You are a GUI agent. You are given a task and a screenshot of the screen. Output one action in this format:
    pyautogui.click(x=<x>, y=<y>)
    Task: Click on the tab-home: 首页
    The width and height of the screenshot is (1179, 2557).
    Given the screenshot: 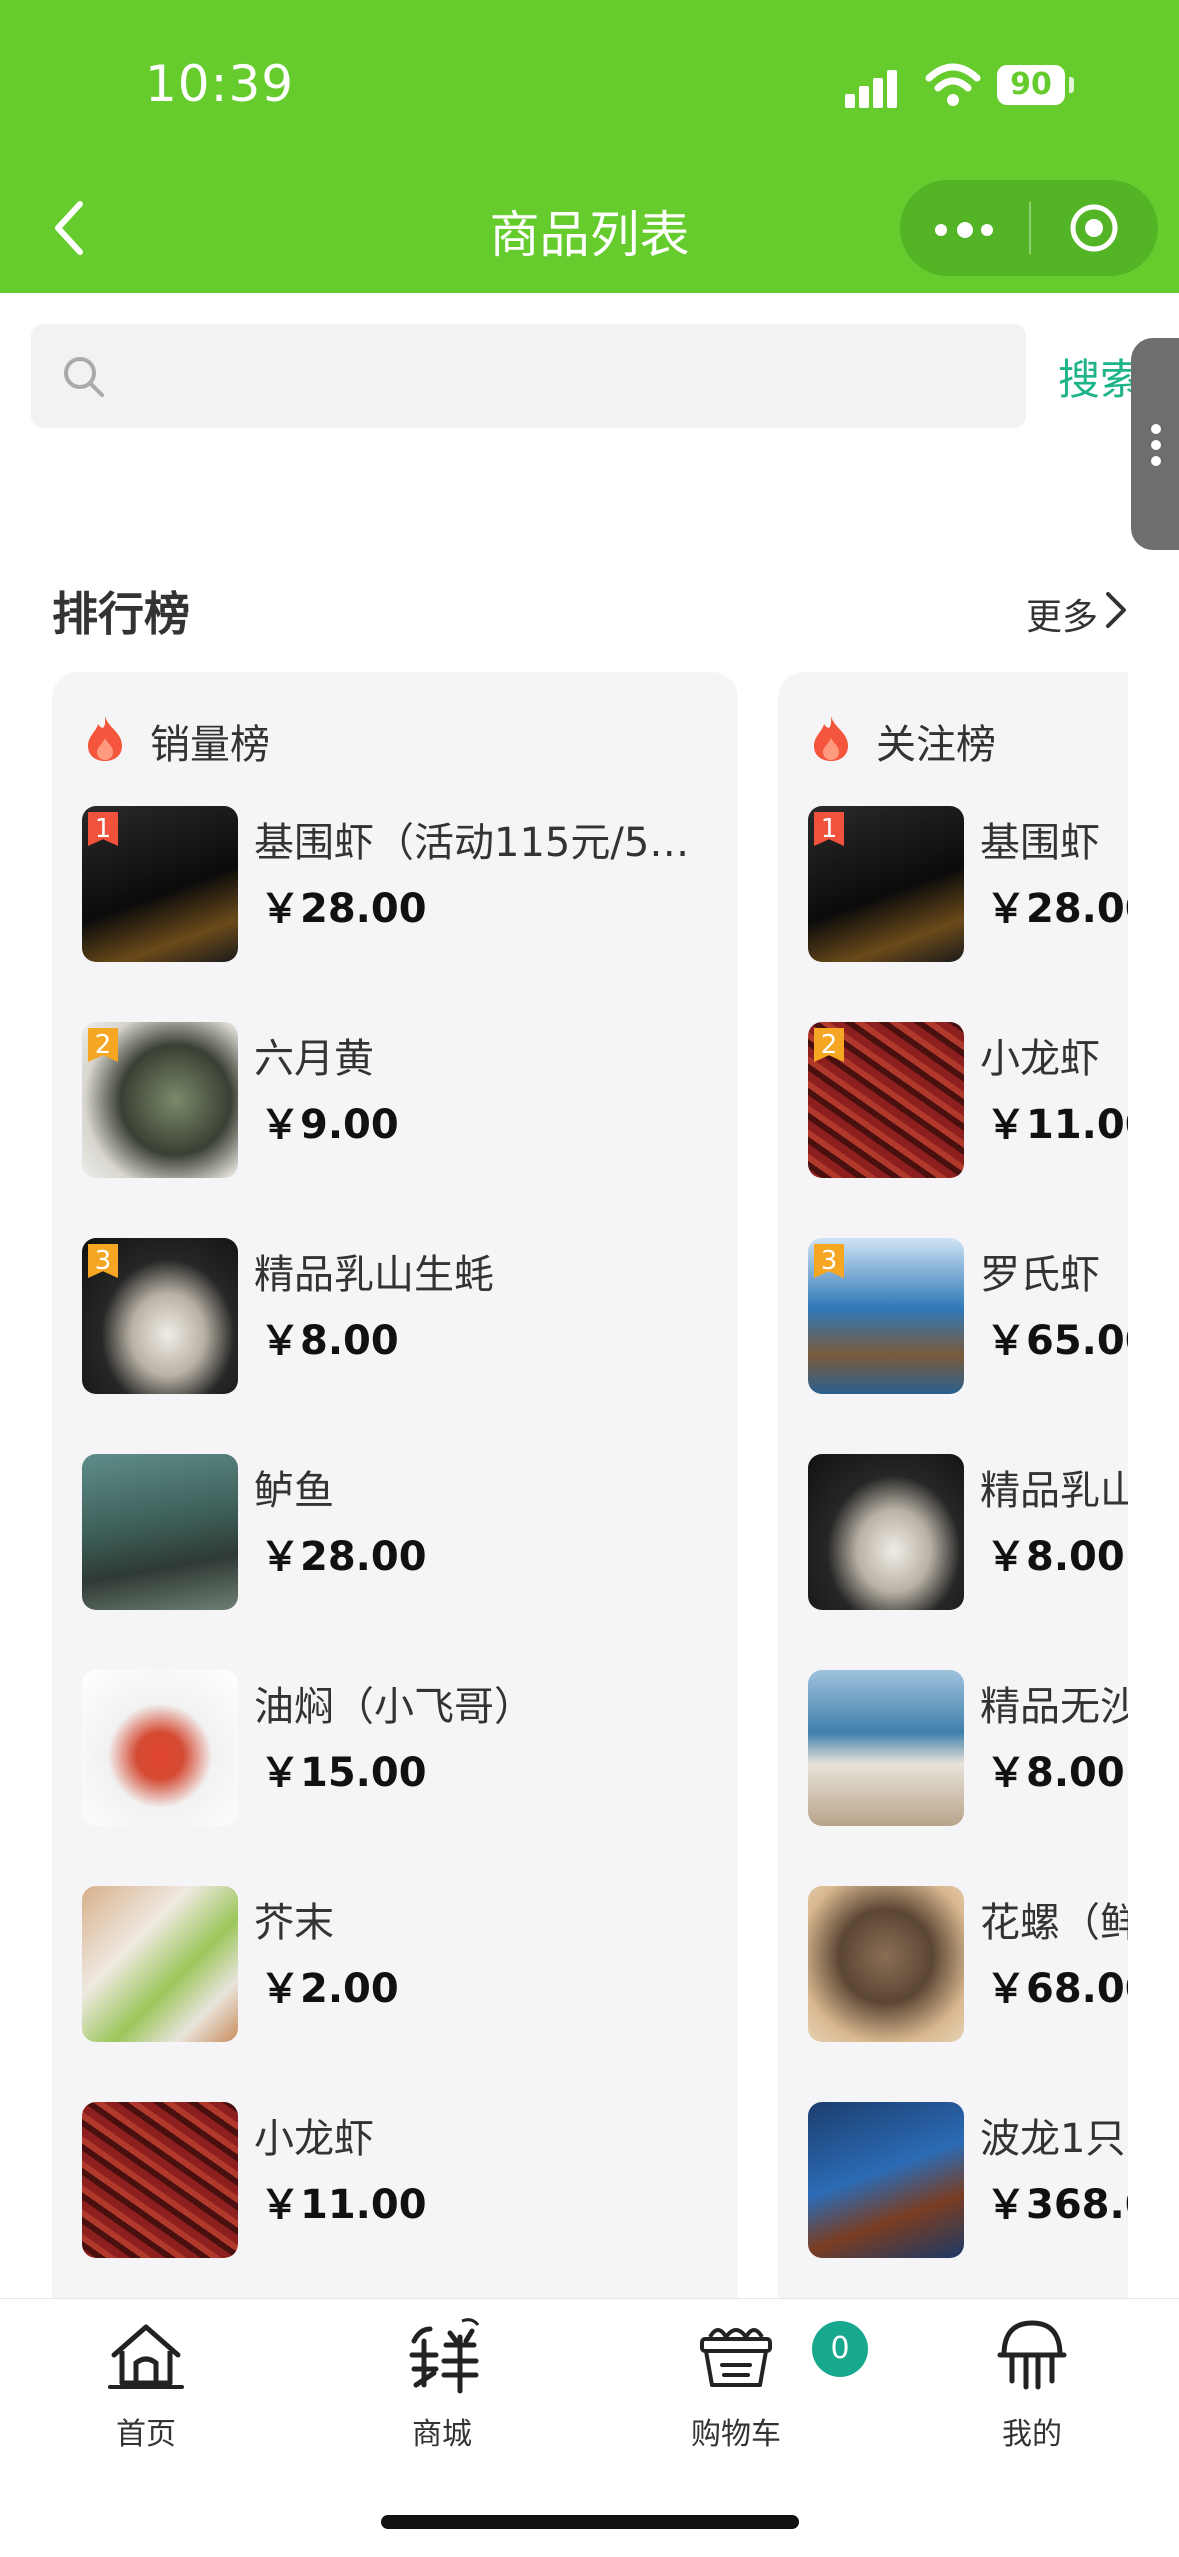 What is the action you would take?
    pyautogui.click(x=146, y=2379)
    